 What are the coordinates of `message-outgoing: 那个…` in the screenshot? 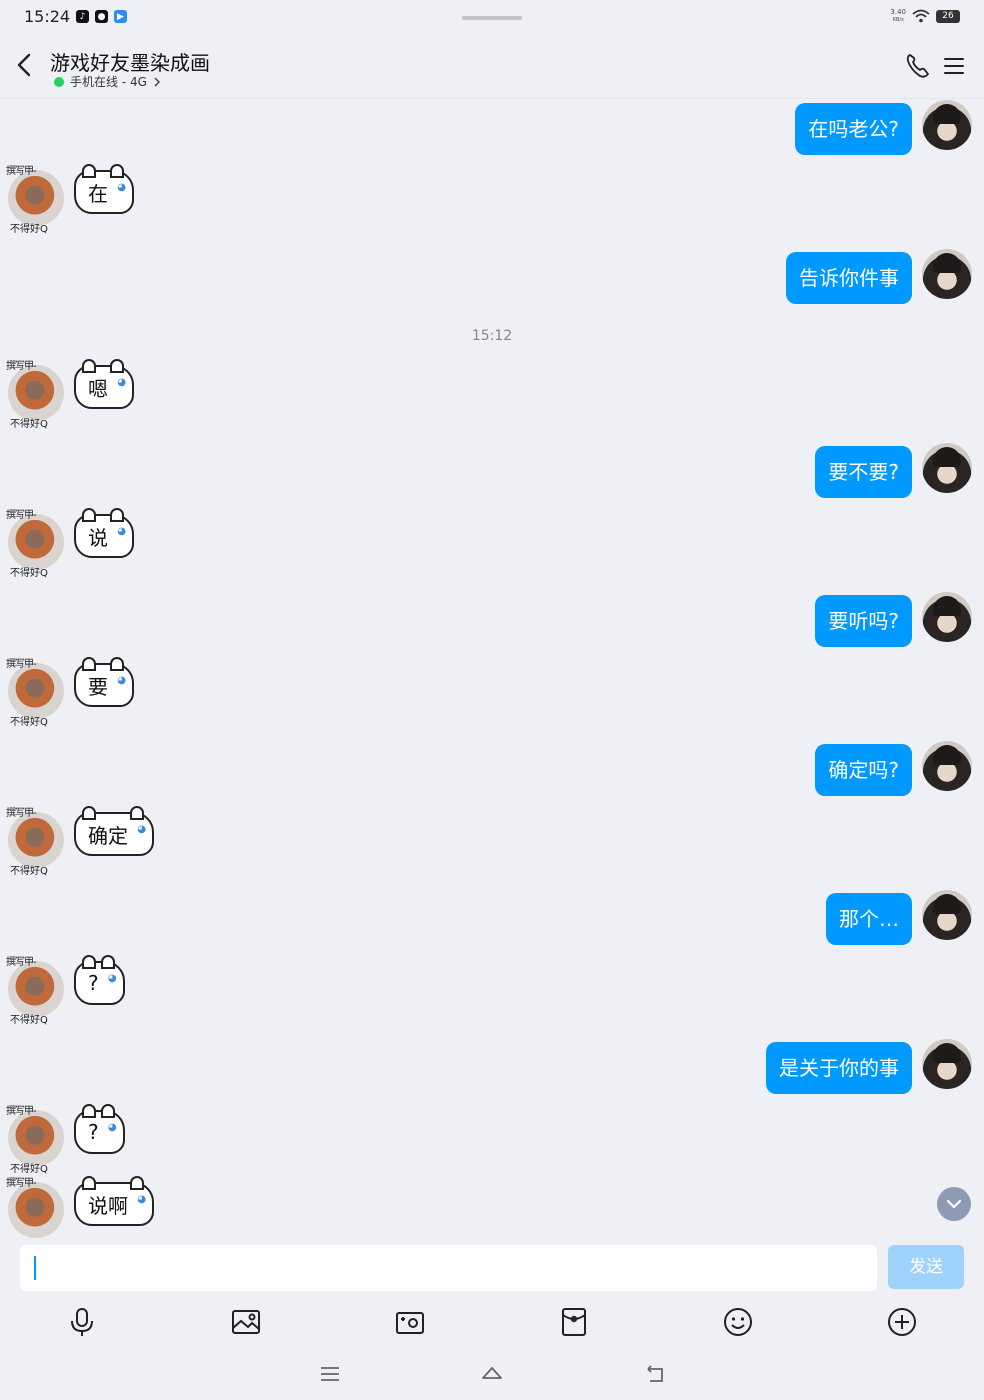 It's located at (492, 920).